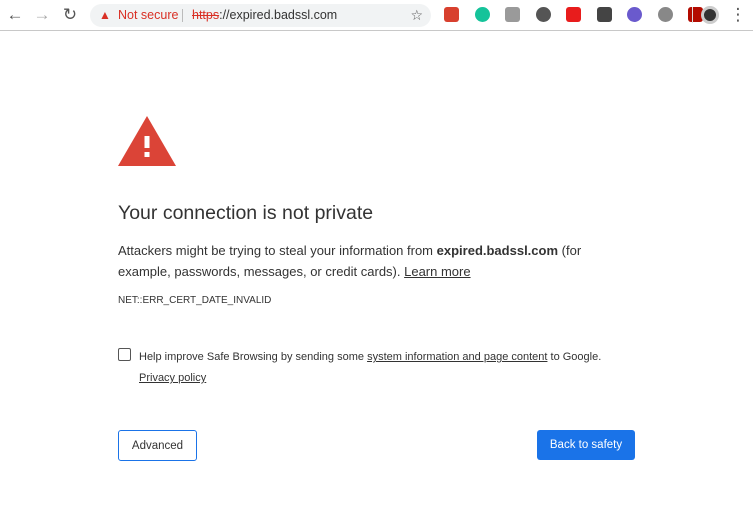  Describe the element at coordinates (70, 15) in the screenshot. I see `reload-icon: ↻` at that location.